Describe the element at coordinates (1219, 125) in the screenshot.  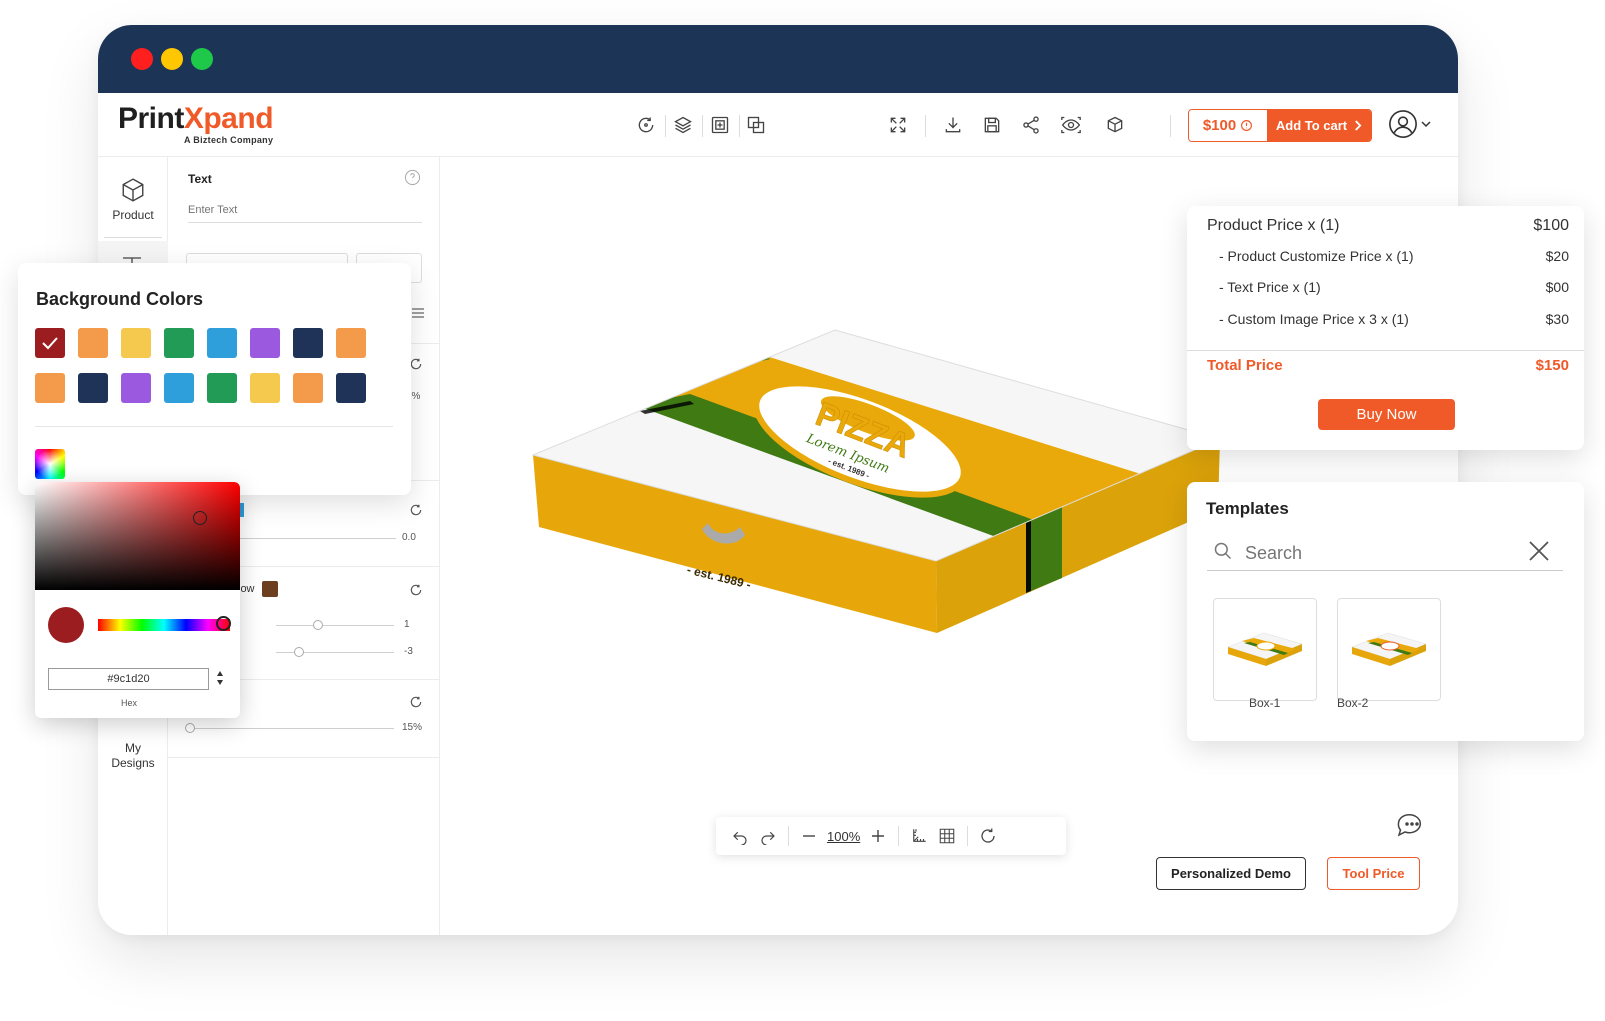
I see `price-value: $100` at that location.